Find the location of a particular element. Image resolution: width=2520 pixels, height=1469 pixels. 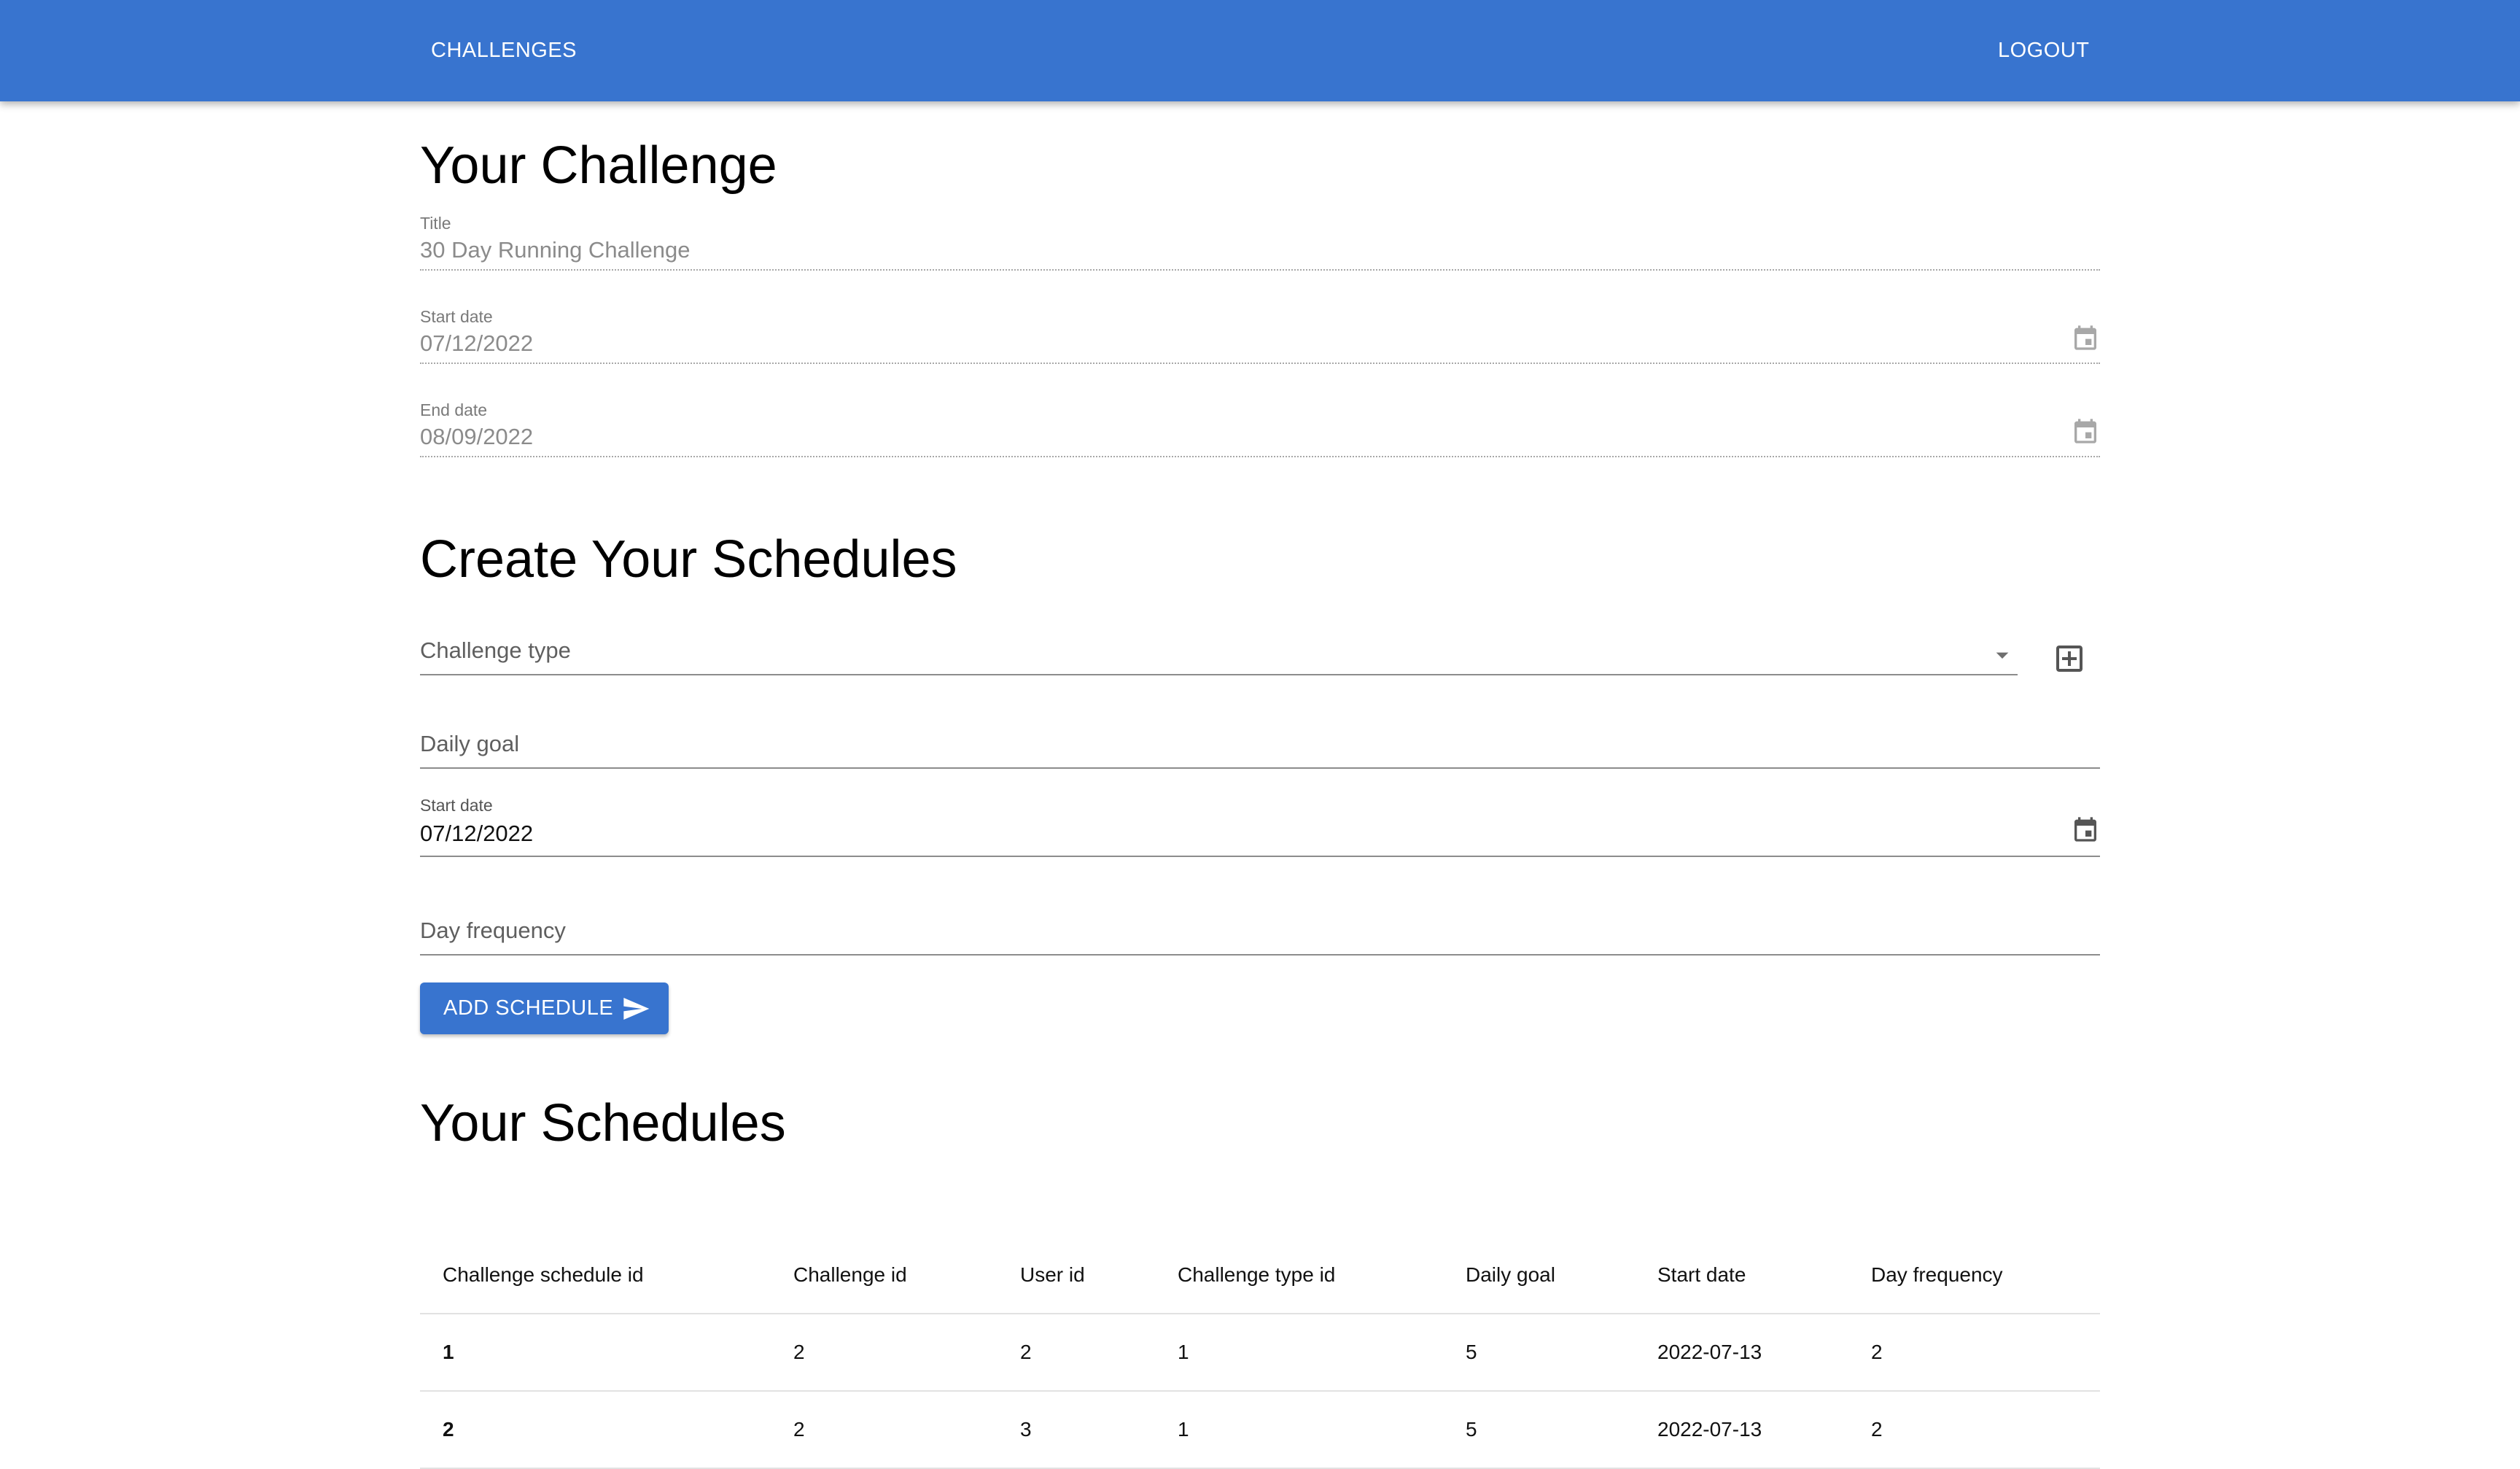

daily-goal-underline is located at coordinates (1260, 768).